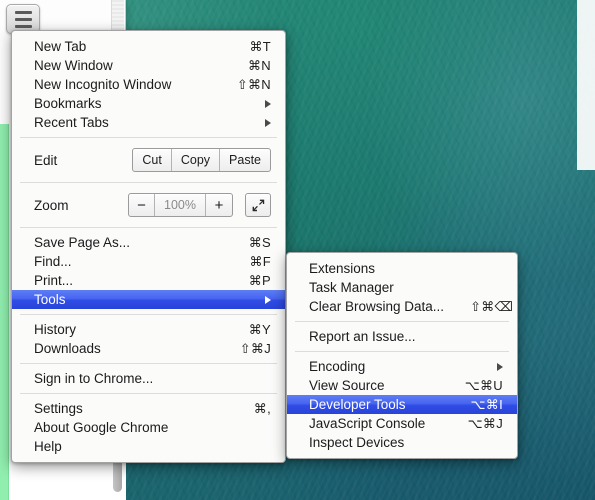 This screenshot has height=500, width=595. Describe the element at coordinates (357, 404) in the screenshot. I see `menu-item-label: Developer Tools` at that location.